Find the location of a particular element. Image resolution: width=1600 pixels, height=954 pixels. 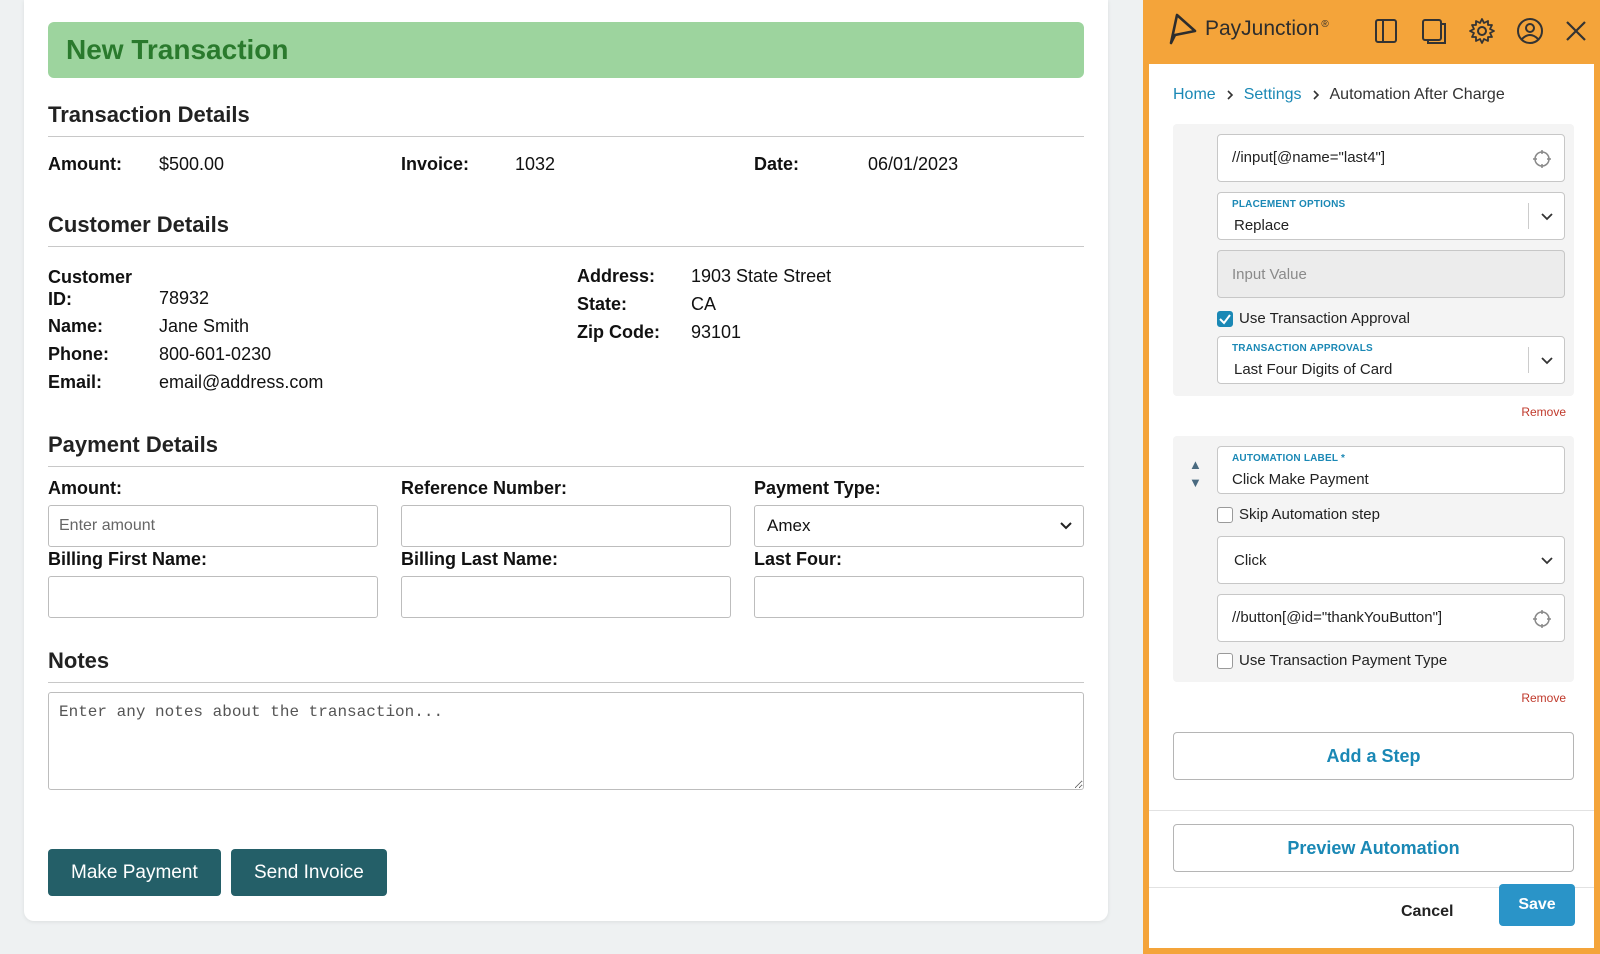

page-title: New Transaction is located at coordinates (177, 49).